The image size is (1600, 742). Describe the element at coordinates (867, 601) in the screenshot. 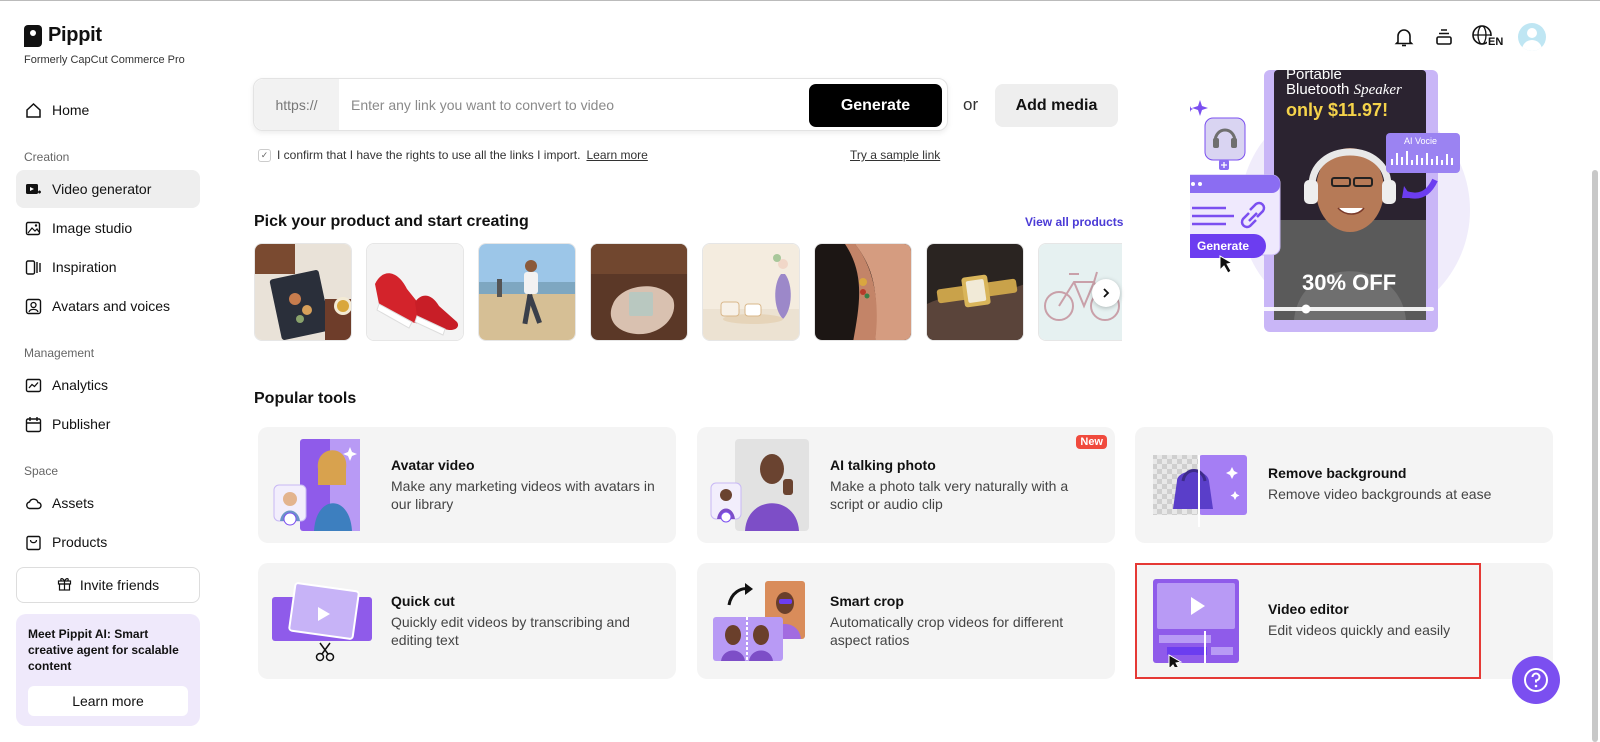

I see `tool-title: Smart crop` at that location.